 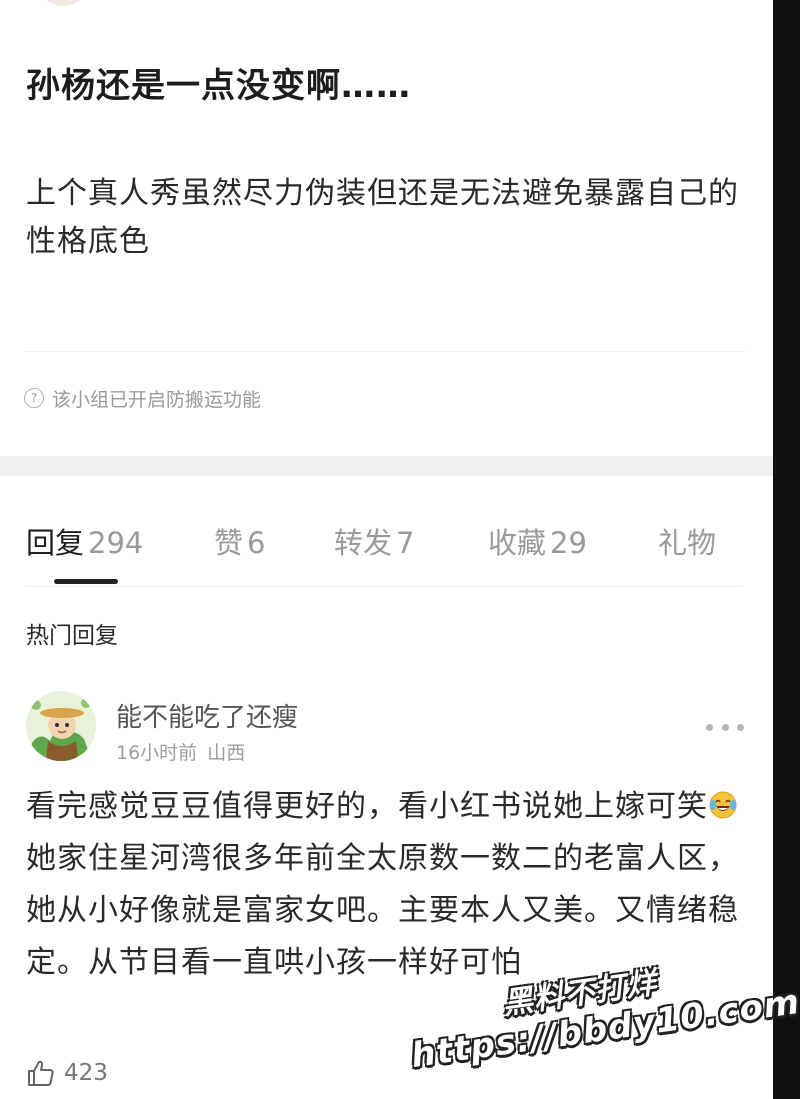 I want to click on notice-text: 该小组已开启防搬运功能, so click(x=157, y=399).